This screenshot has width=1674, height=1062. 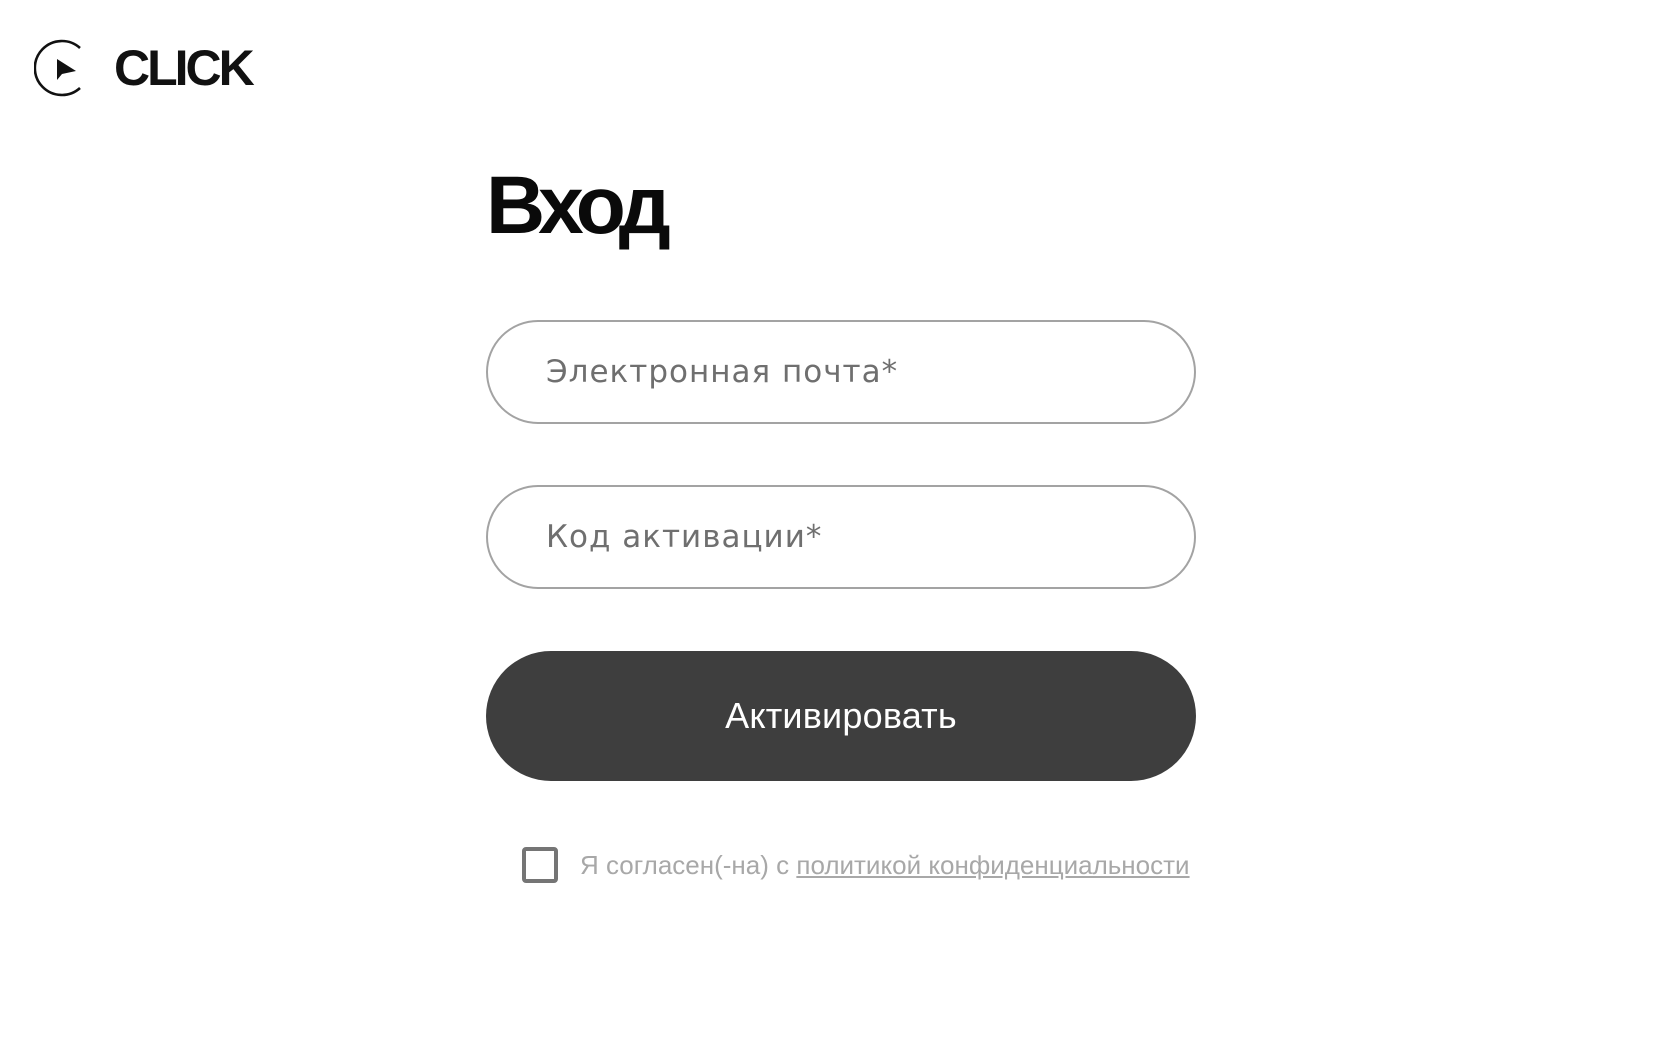 What do you see at coordinates (841, 372) in the screenshot?
I see `email-input` at bounding box center [841, 372].